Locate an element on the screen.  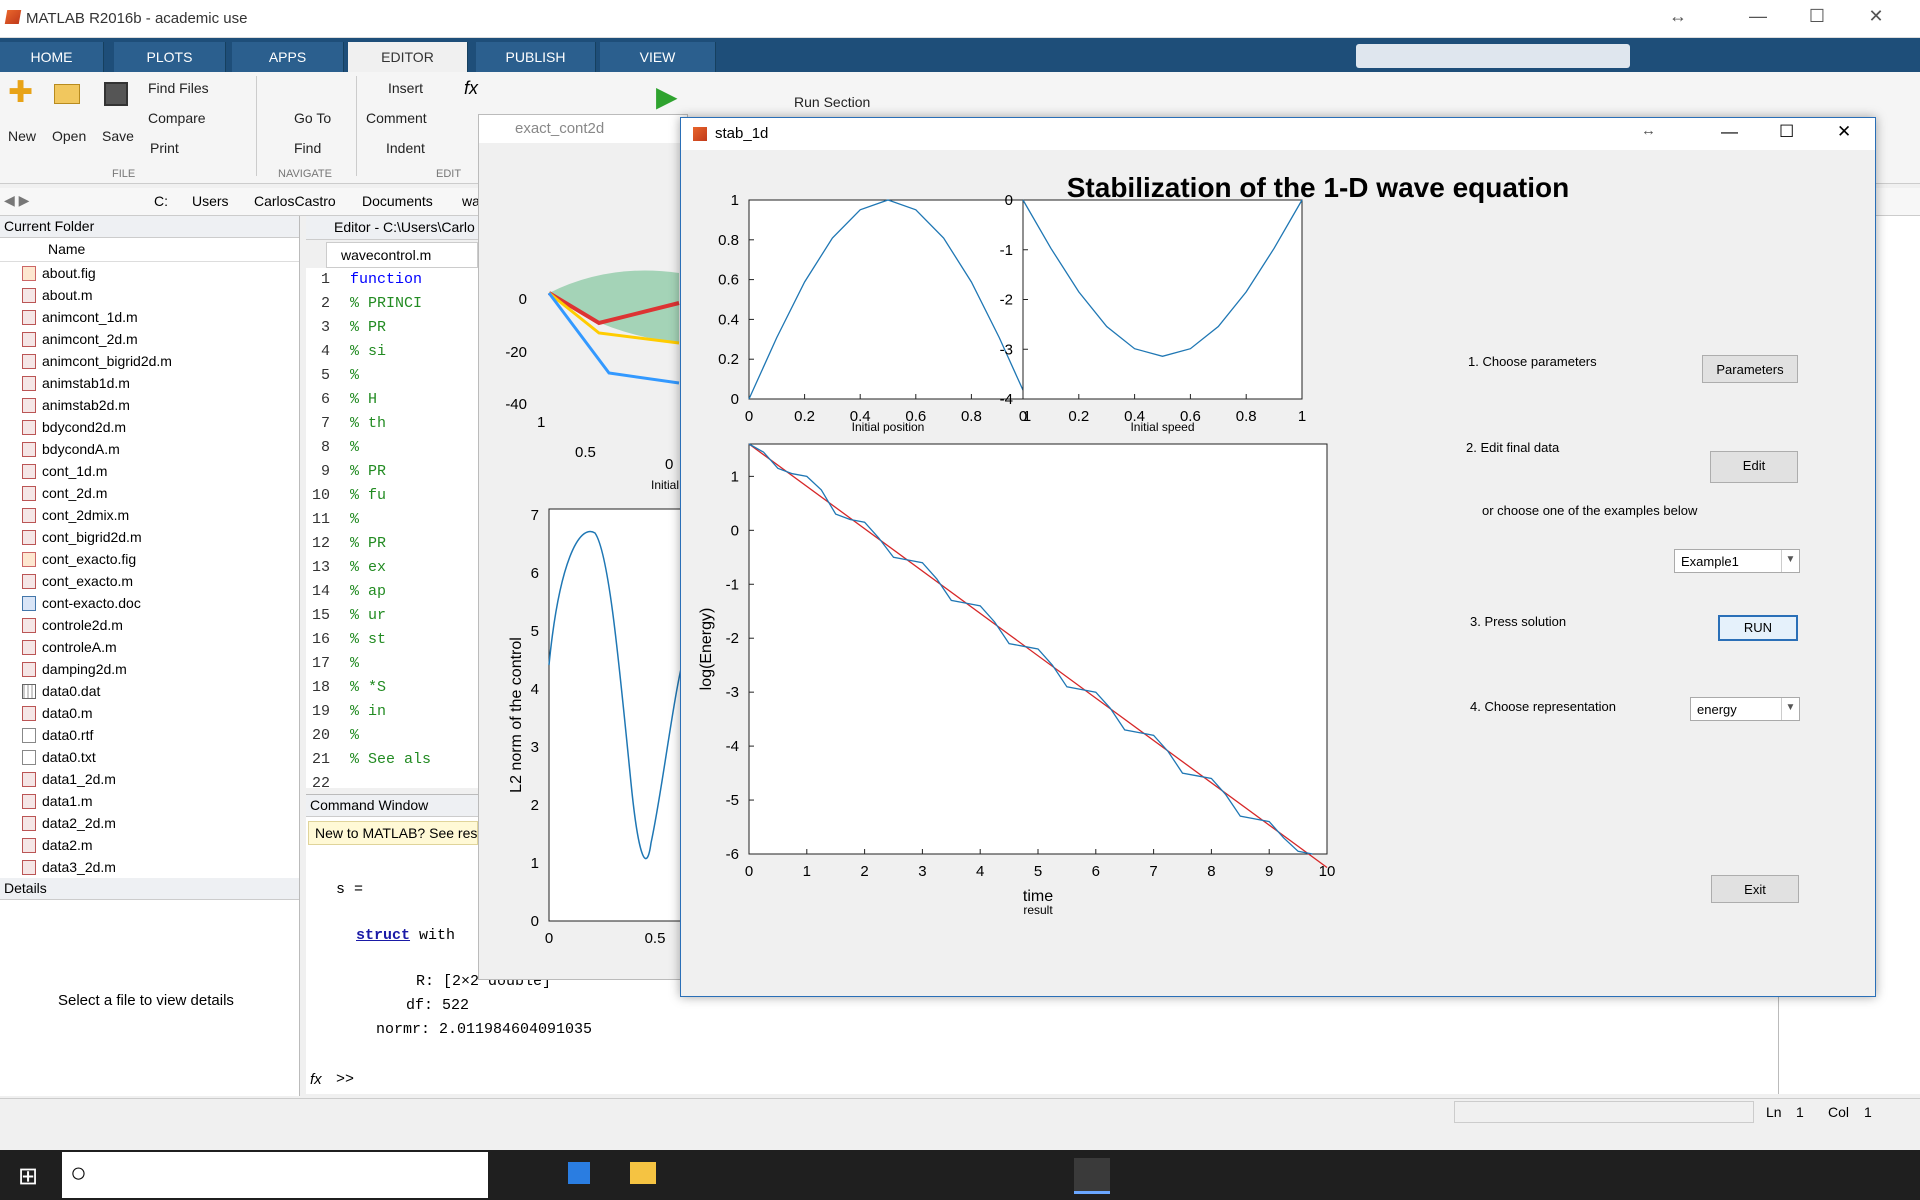
find-files-button: Find Files is located at coordinates (178, 88).